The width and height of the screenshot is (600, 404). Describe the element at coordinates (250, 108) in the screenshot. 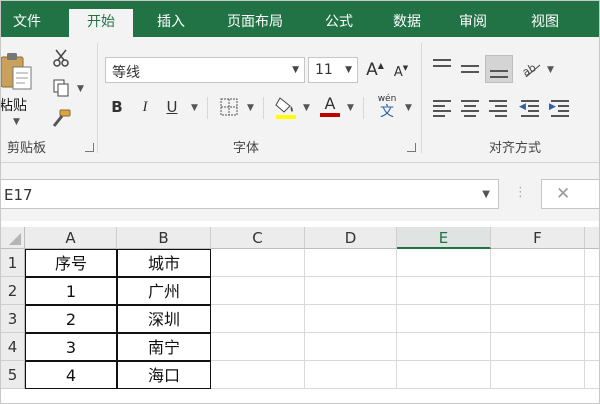

I see `borders-dropdown-icon: ▼` at that location.